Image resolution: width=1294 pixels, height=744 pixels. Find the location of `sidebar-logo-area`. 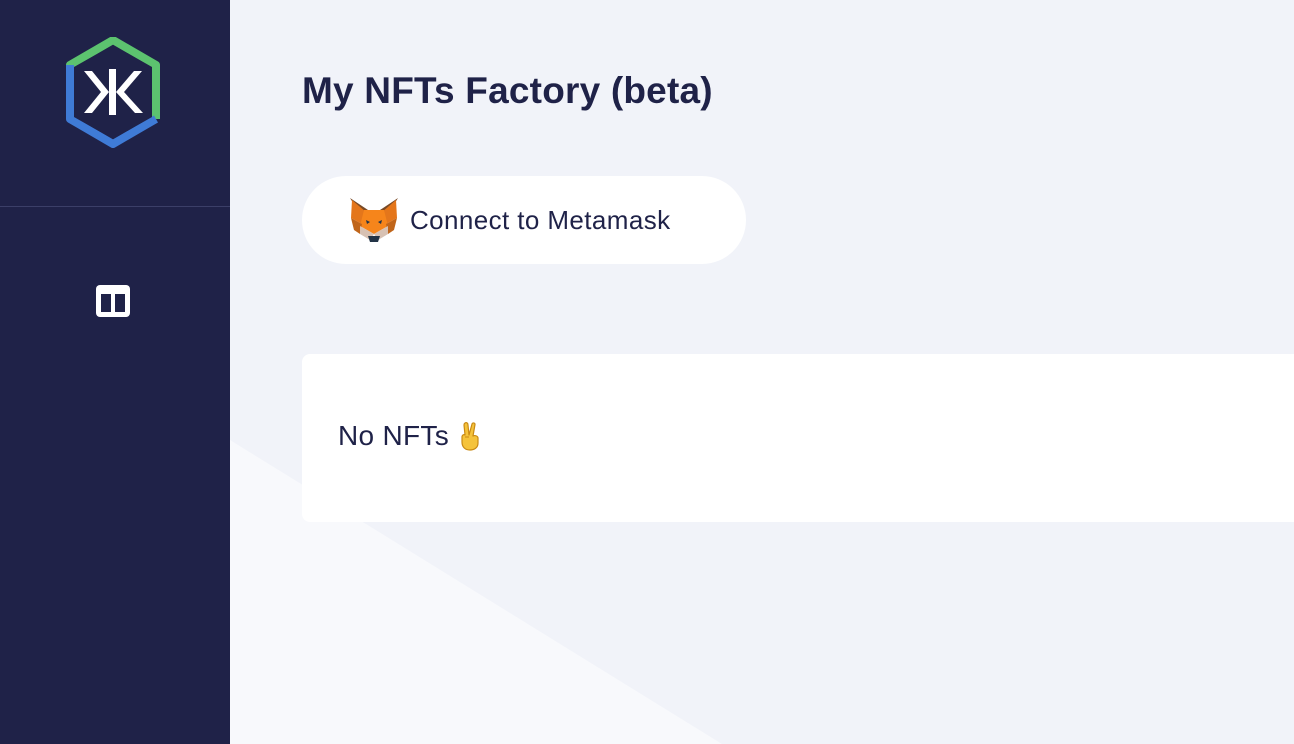

sidebar-logo-area is located at coordinates (115, 103).